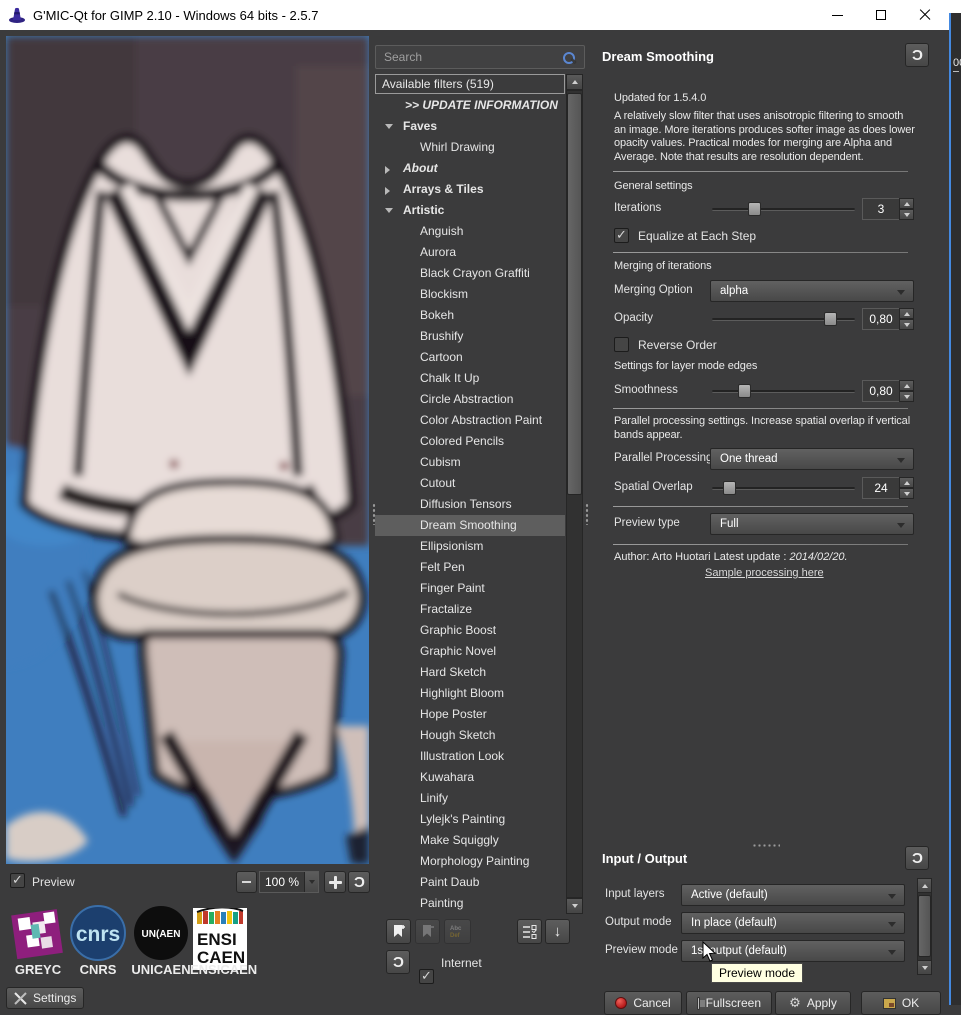  I want to click on filter-item: Circle Abstraction, so click(470, 399).